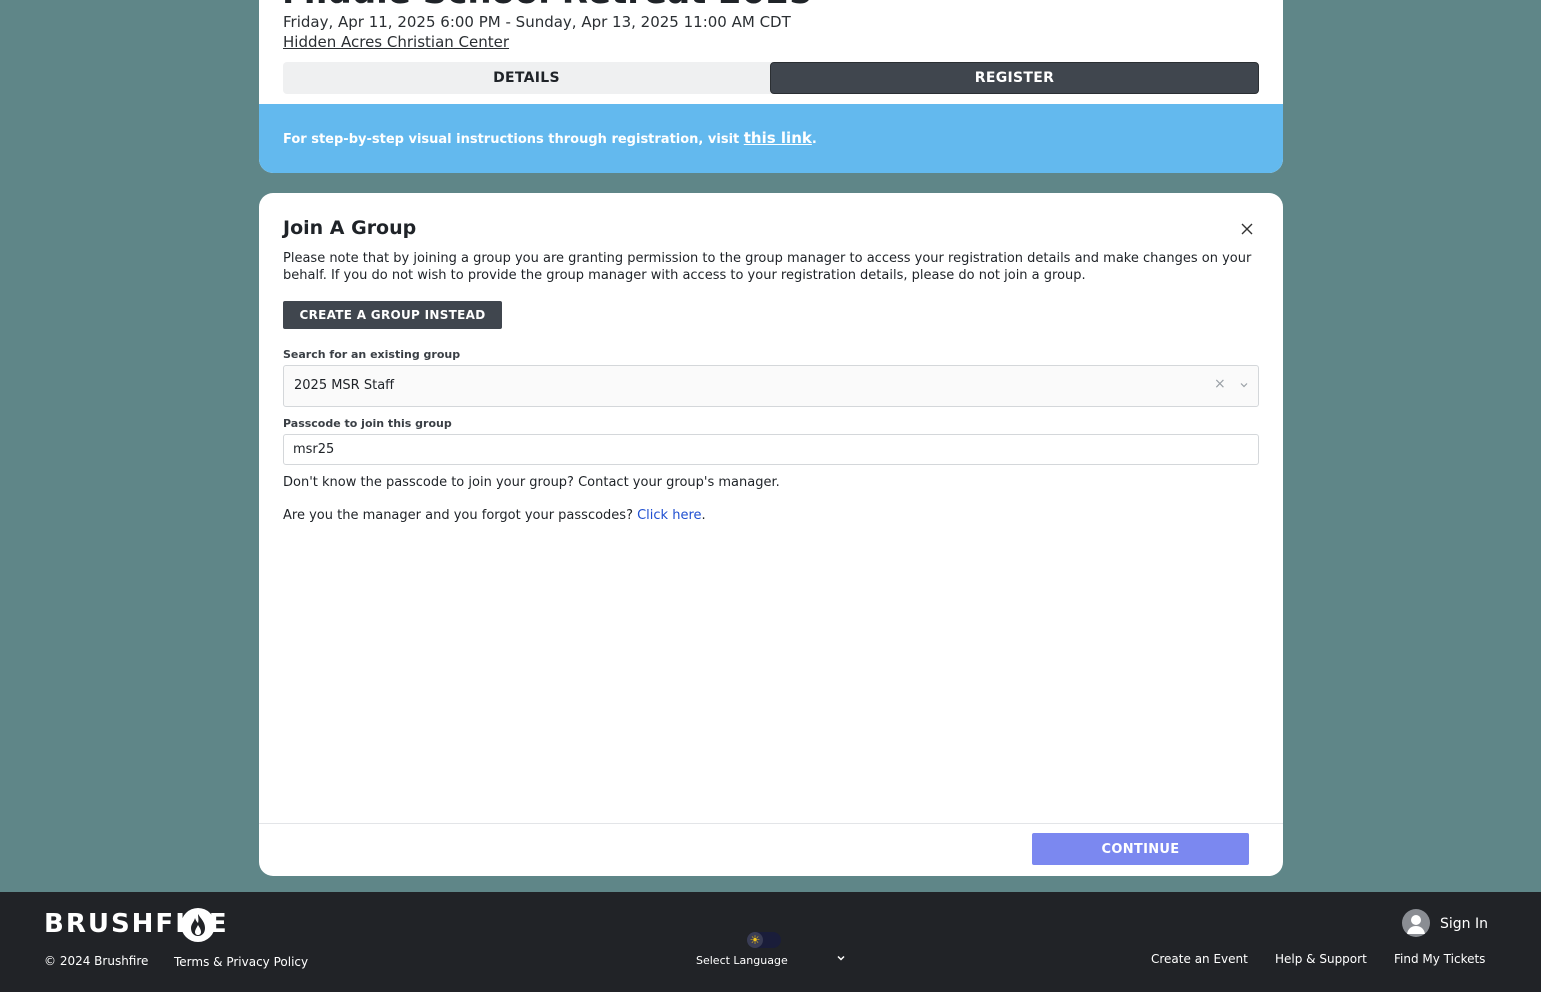  What do you see at coordinates (771, 449) in the screenshot?
I see `passcode-input` at bounding box center [771, 449].